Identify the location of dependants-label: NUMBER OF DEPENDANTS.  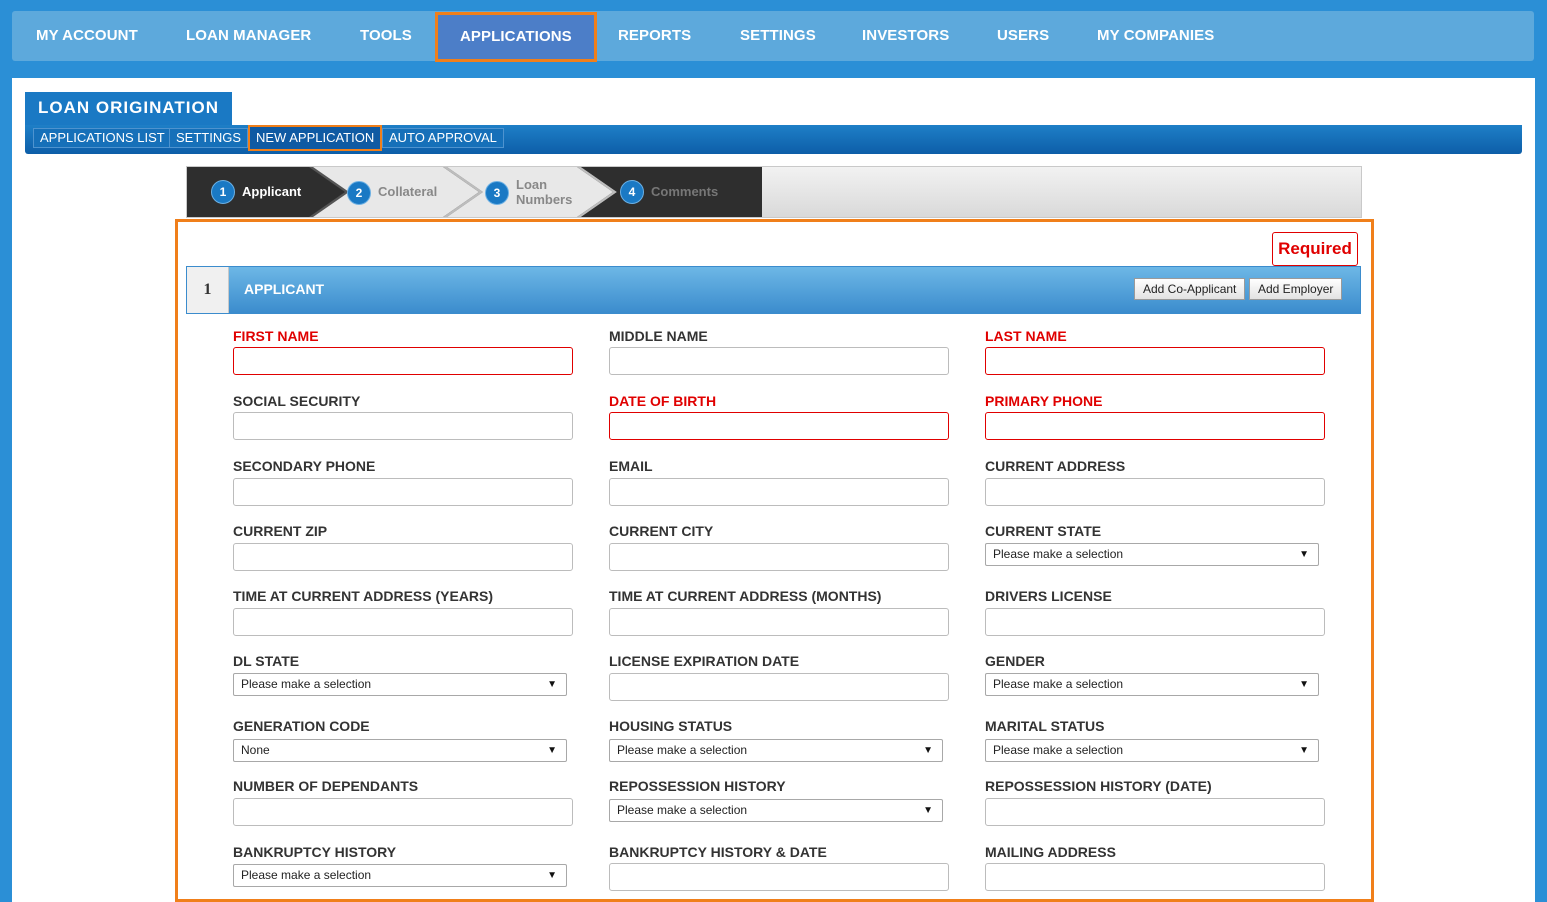
(326, 786).